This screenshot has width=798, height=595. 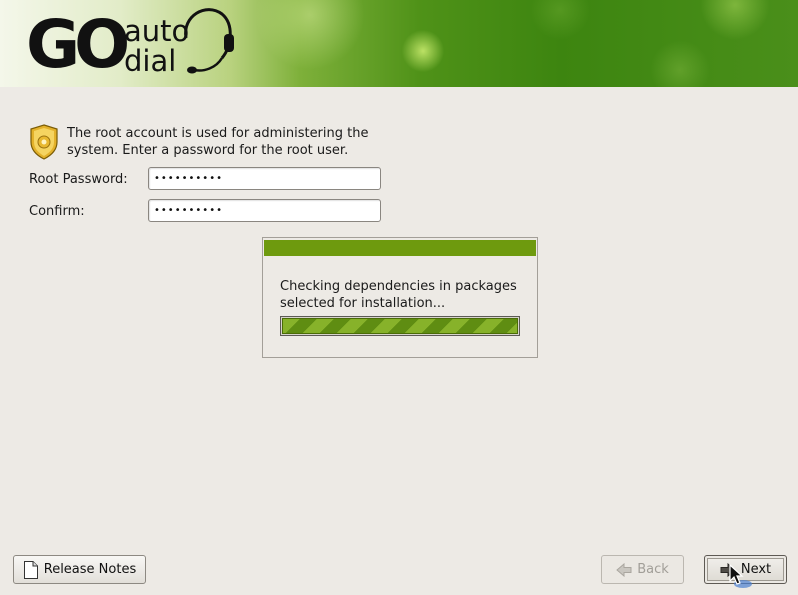 What do you see at coordinates (57, 211) in the screenshot?
I see `confirm-password-label: Confirm:` at bounding box center [57, 211].